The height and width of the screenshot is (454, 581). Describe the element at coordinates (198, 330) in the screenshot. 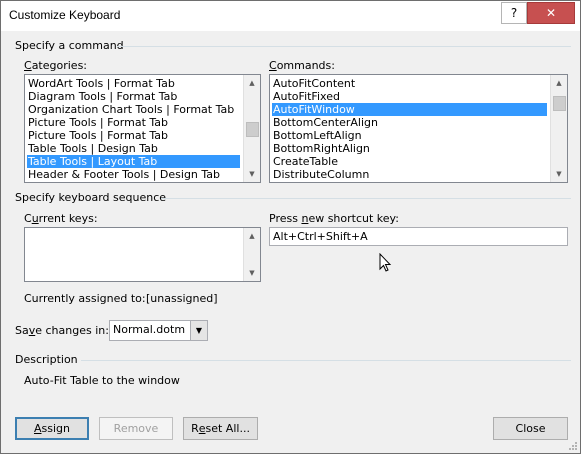

I see `chevron-down-icon: ▼` at that location.